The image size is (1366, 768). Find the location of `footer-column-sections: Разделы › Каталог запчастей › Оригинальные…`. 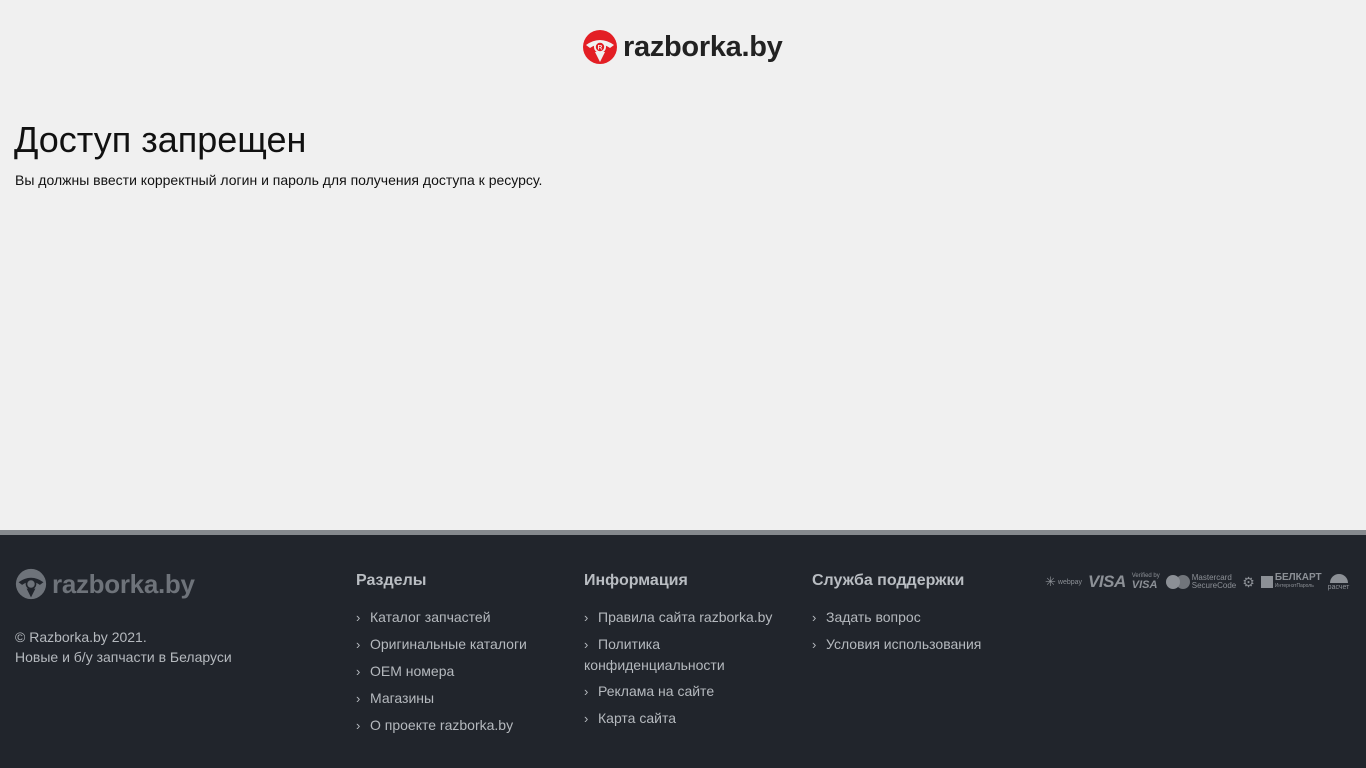

footer-column-sections: Разделы › Каталог запчастей › Оригинальные… is located at coordinates (461, 656).